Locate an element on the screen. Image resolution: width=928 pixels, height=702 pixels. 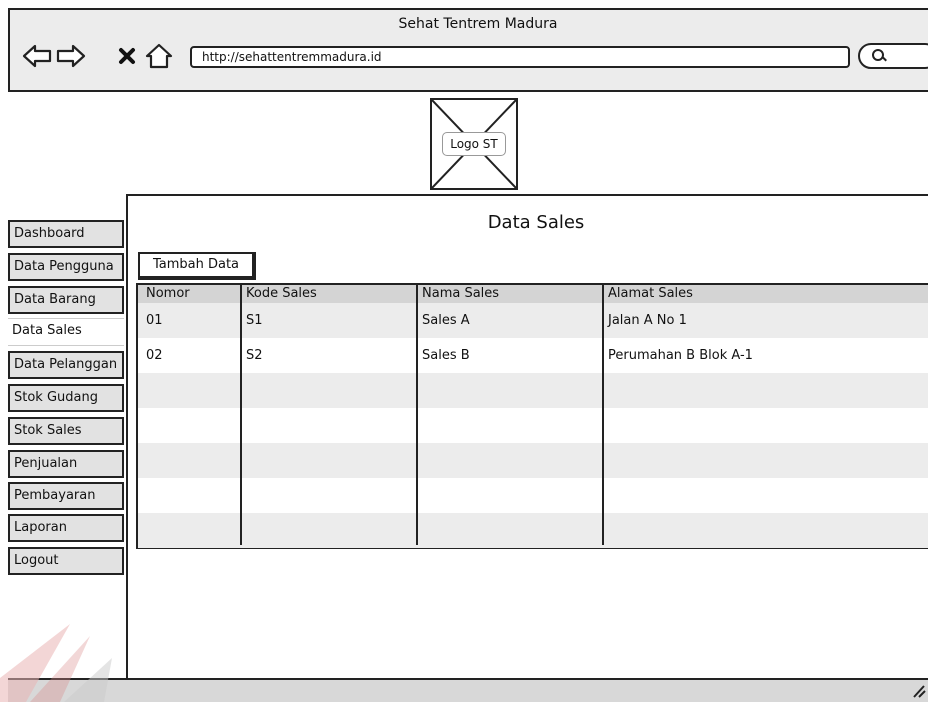
search-icon is located at coordinates (878, 55).